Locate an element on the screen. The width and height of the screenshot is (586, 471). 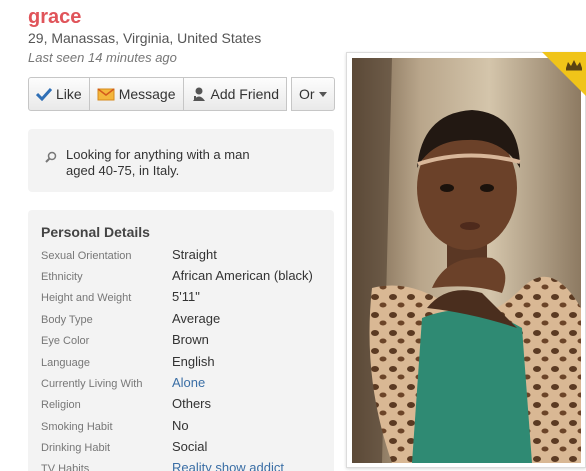
detail-value: No is located at coordinates (180, 425).